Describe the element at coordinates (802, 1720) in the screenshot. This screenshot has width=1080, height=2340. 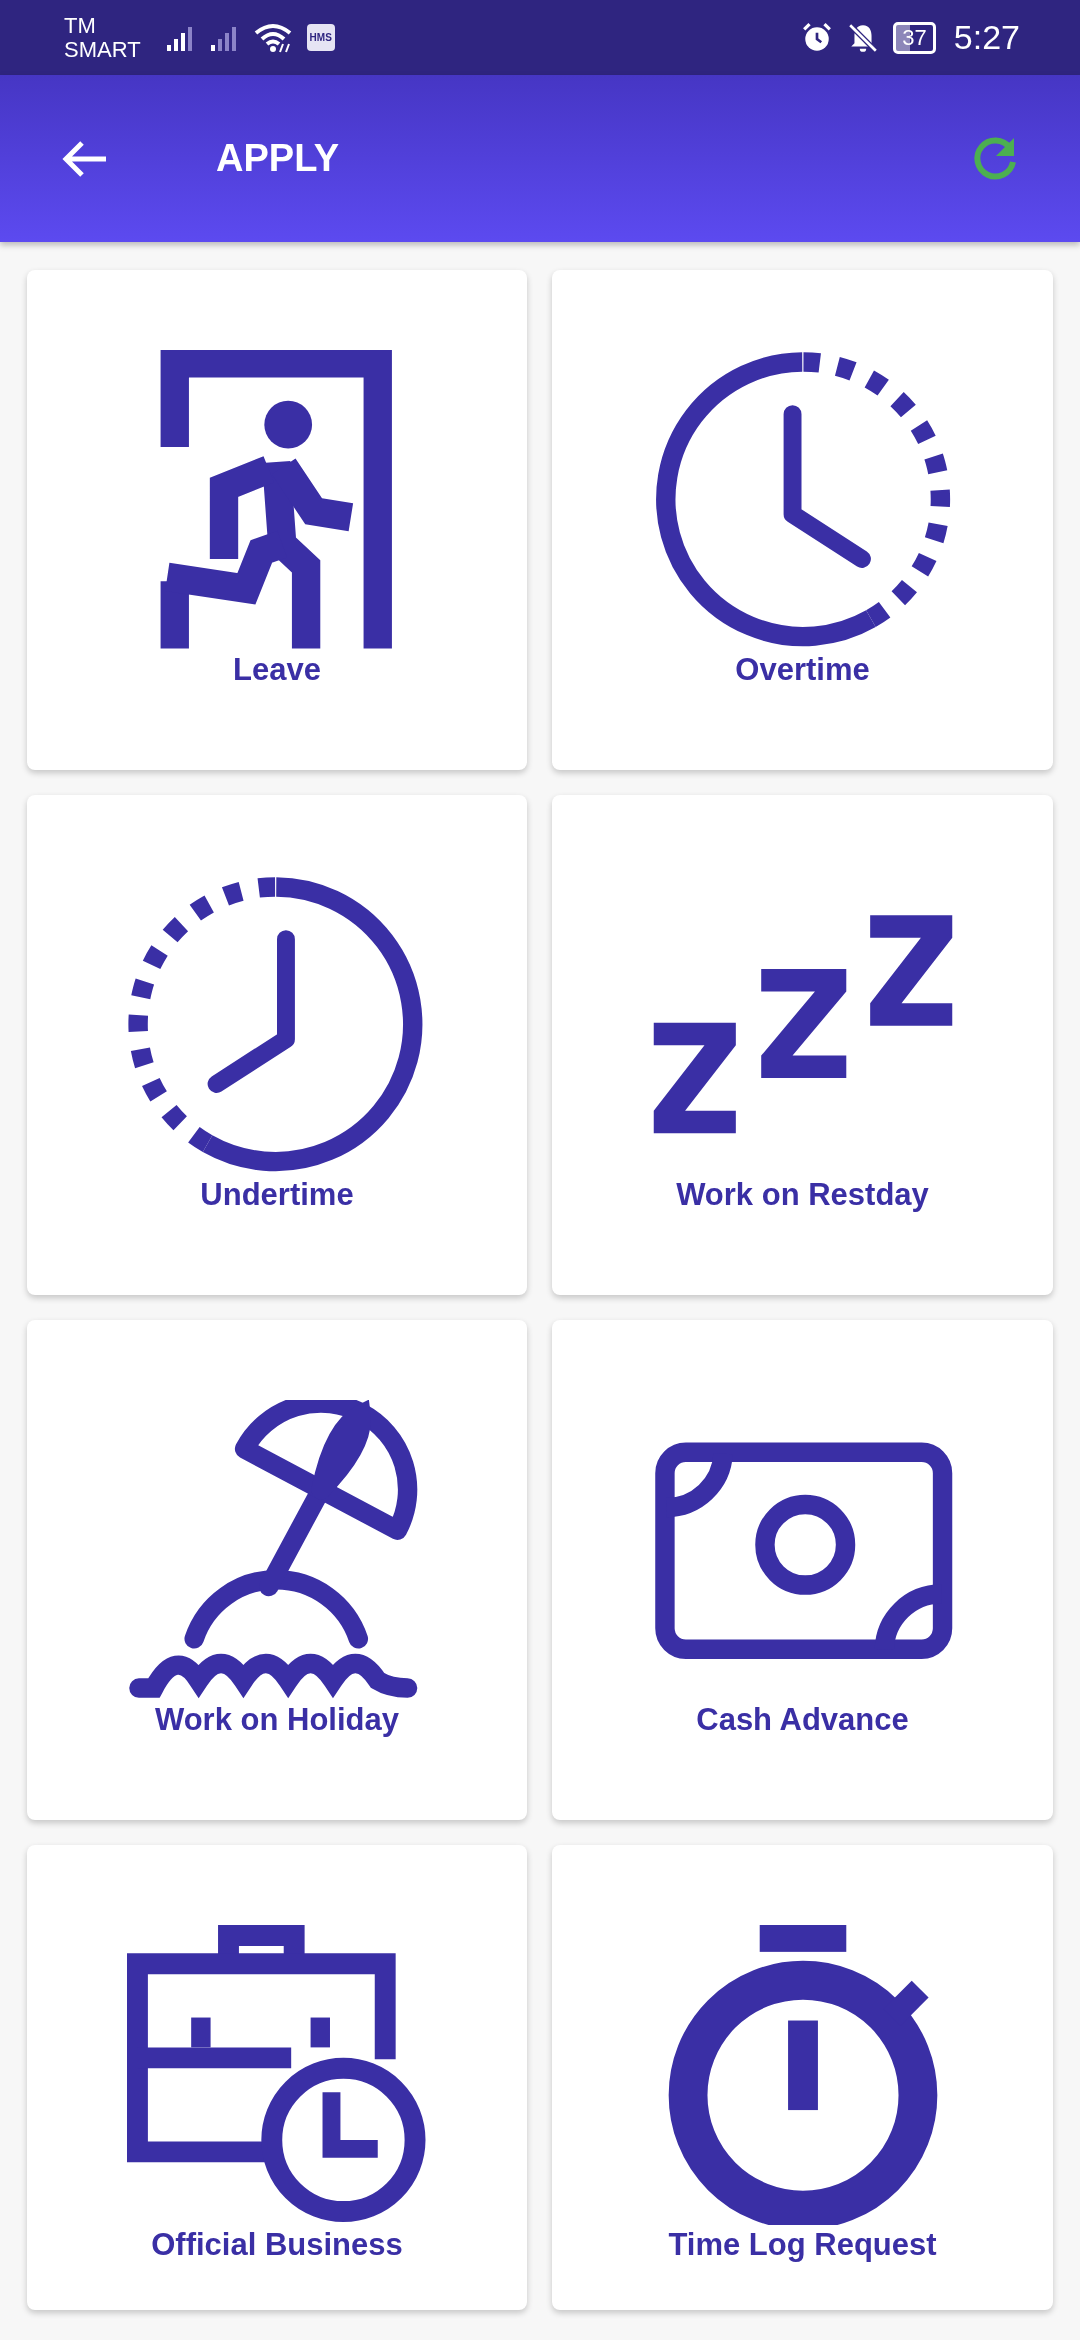
I see `tile-label: Cash Advance` at that location.